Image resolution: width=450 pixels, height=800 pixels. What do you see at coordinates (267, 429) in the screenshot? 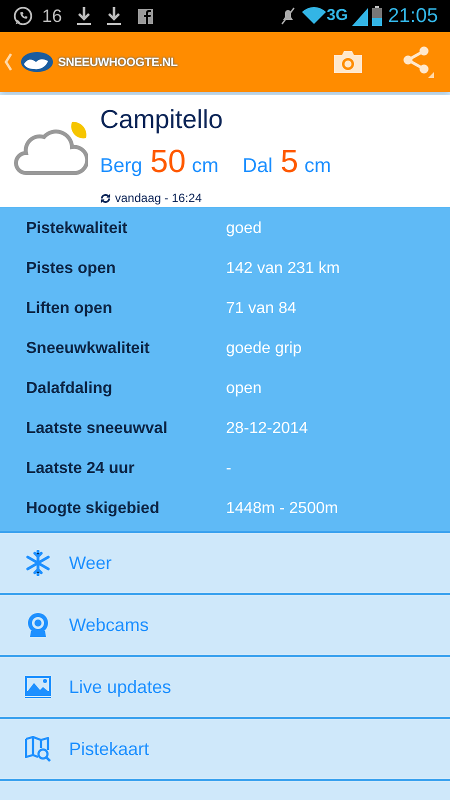
I see `detail-value: 28-12-2014` at bounding box center [267, 429].